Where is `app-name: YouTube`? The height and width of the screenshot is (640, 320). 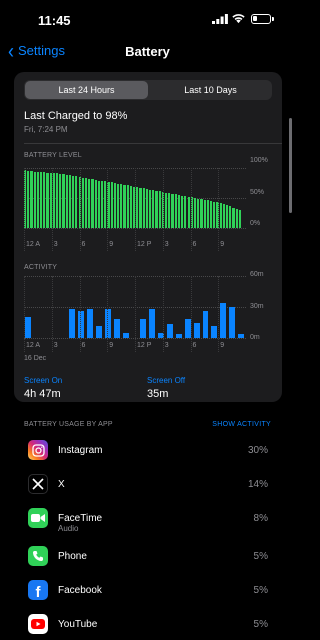 app-name: YouTube is located at coordinates (78, 624).